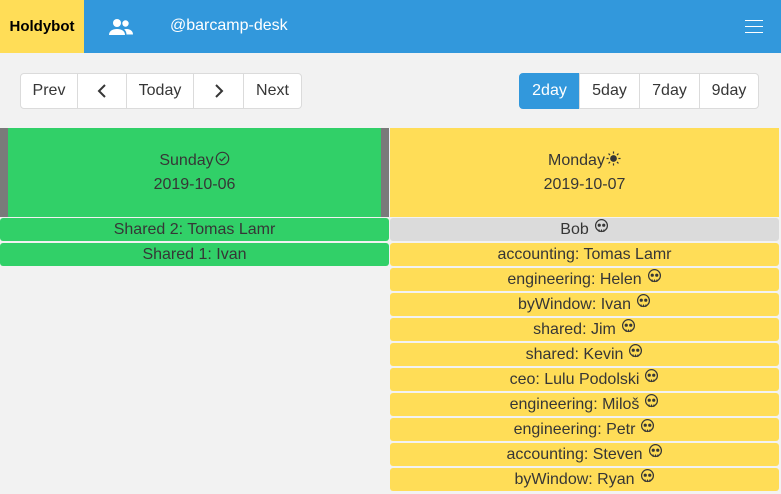 Image resolution: width=781 pixels, height=494 pixels. Describe the element at coordinates (194, 184) in the screenshot. I see `day-date: 2019-10-06` at that location.